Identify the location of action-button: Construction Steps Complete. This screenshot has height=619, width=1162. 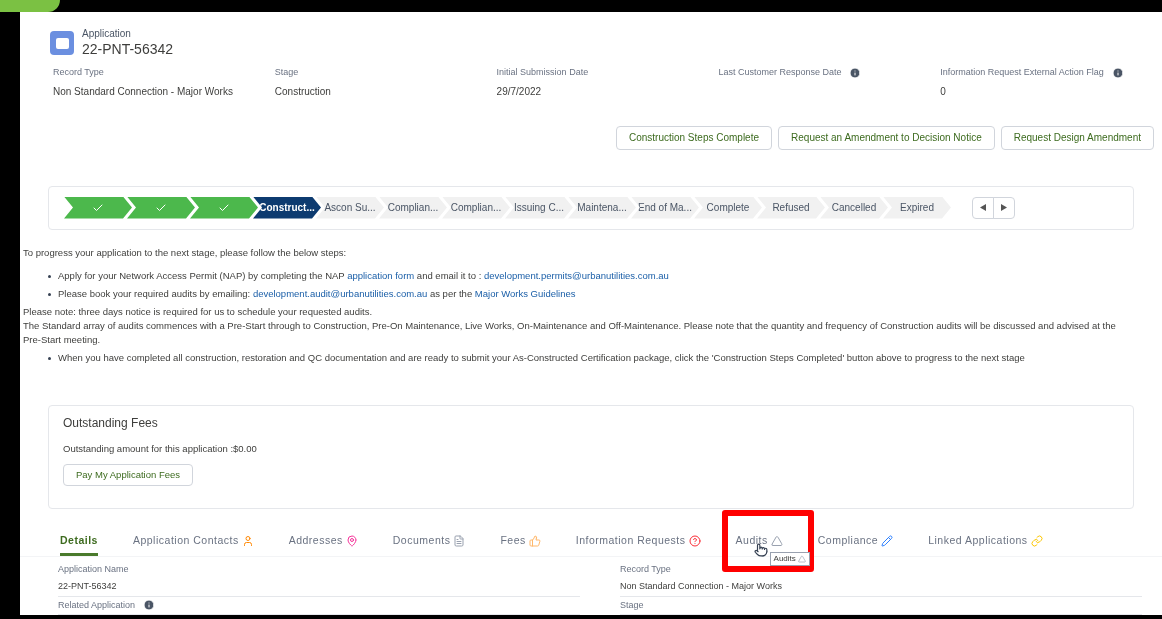
(694, 137).